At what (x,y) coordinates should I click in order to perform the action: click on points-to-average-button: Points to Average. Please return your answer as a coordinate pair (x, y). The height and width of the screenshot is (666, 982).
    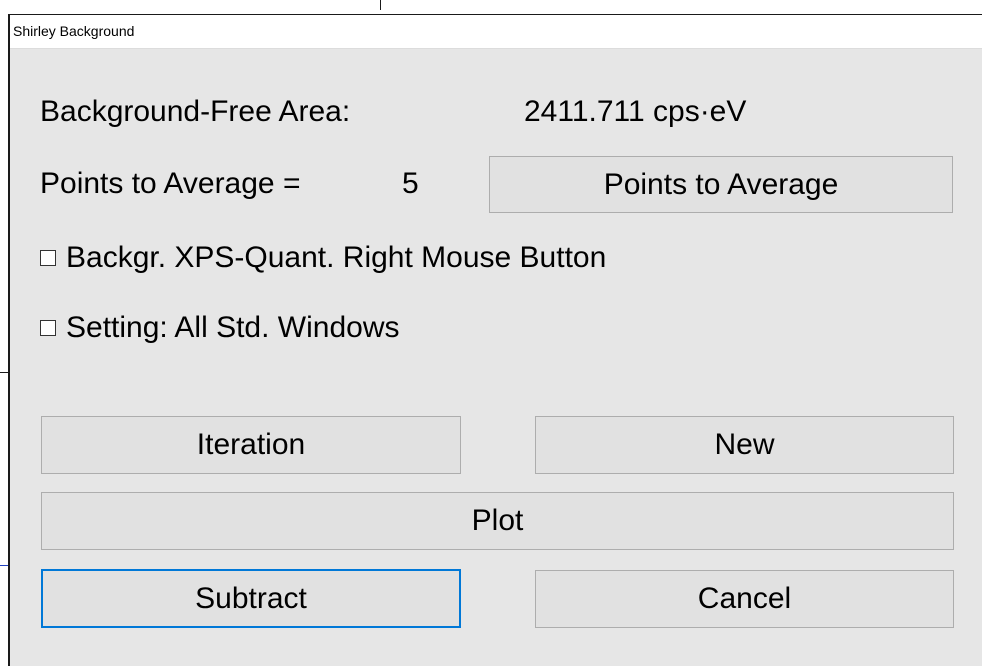
    Looking at the image, I should click on (721, 184).